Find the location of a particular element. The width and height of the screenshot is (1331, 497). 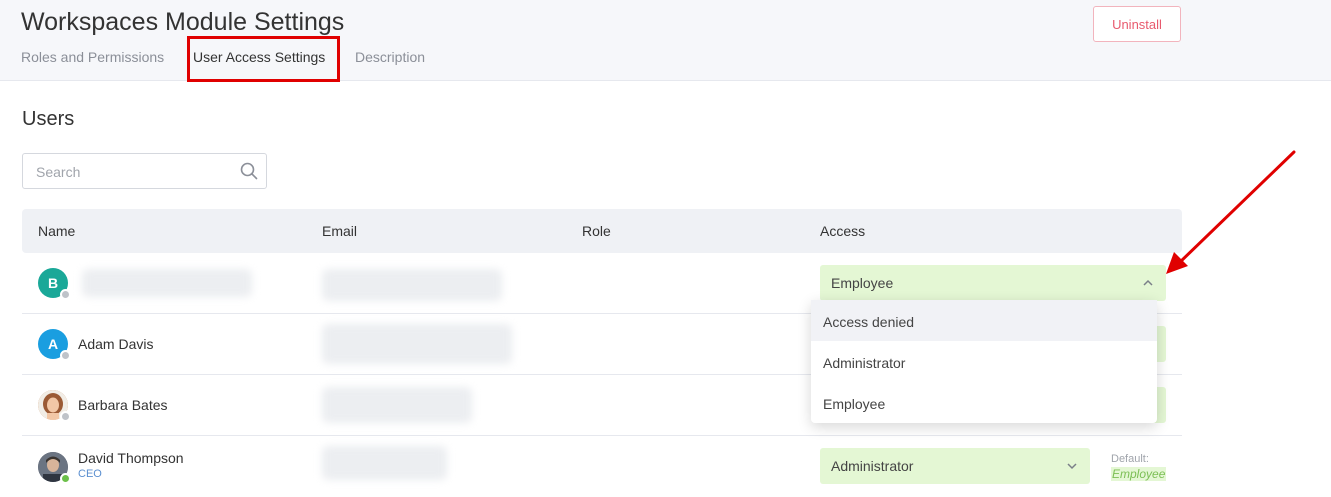

dropdown-option-access-denied: Access denied is located at coordinates (984, 320).